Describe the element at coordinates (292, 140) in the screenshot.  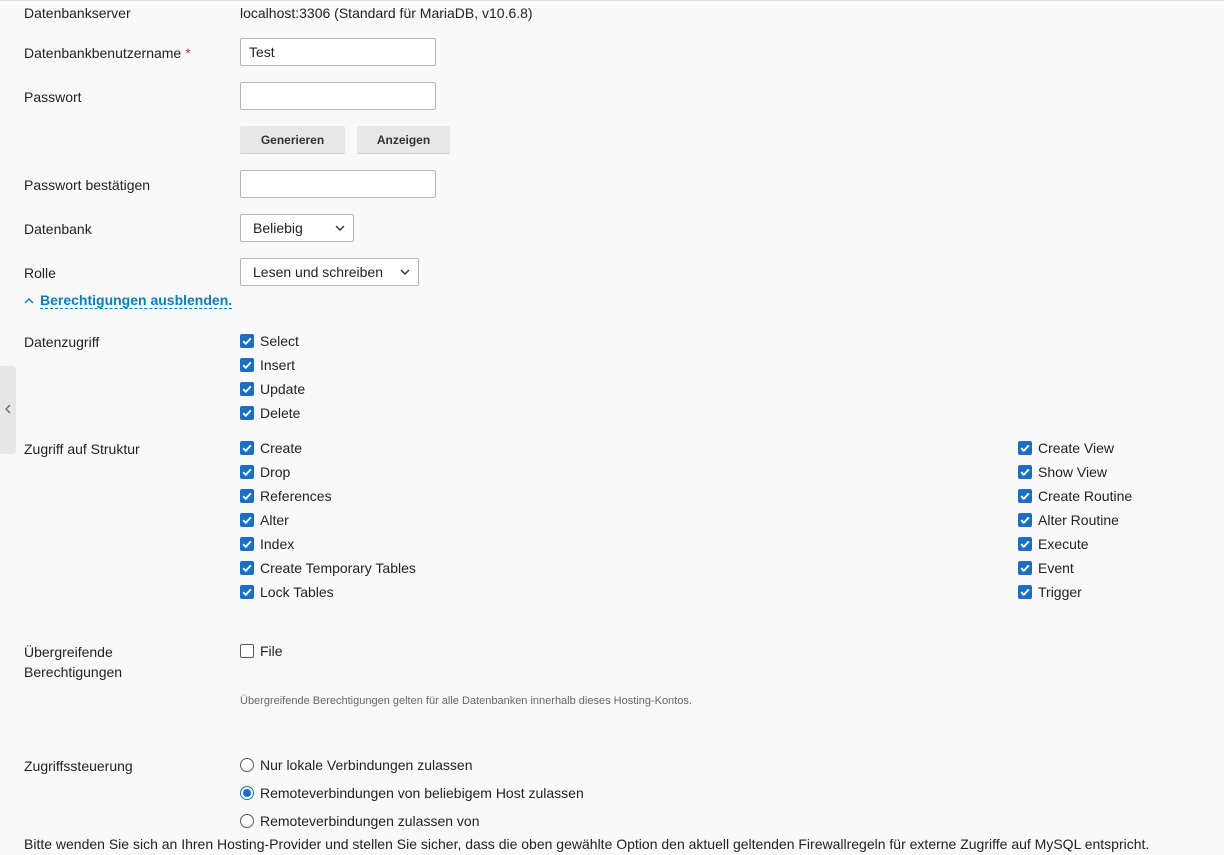
I see `generate-password-button: Generieren` at that location.